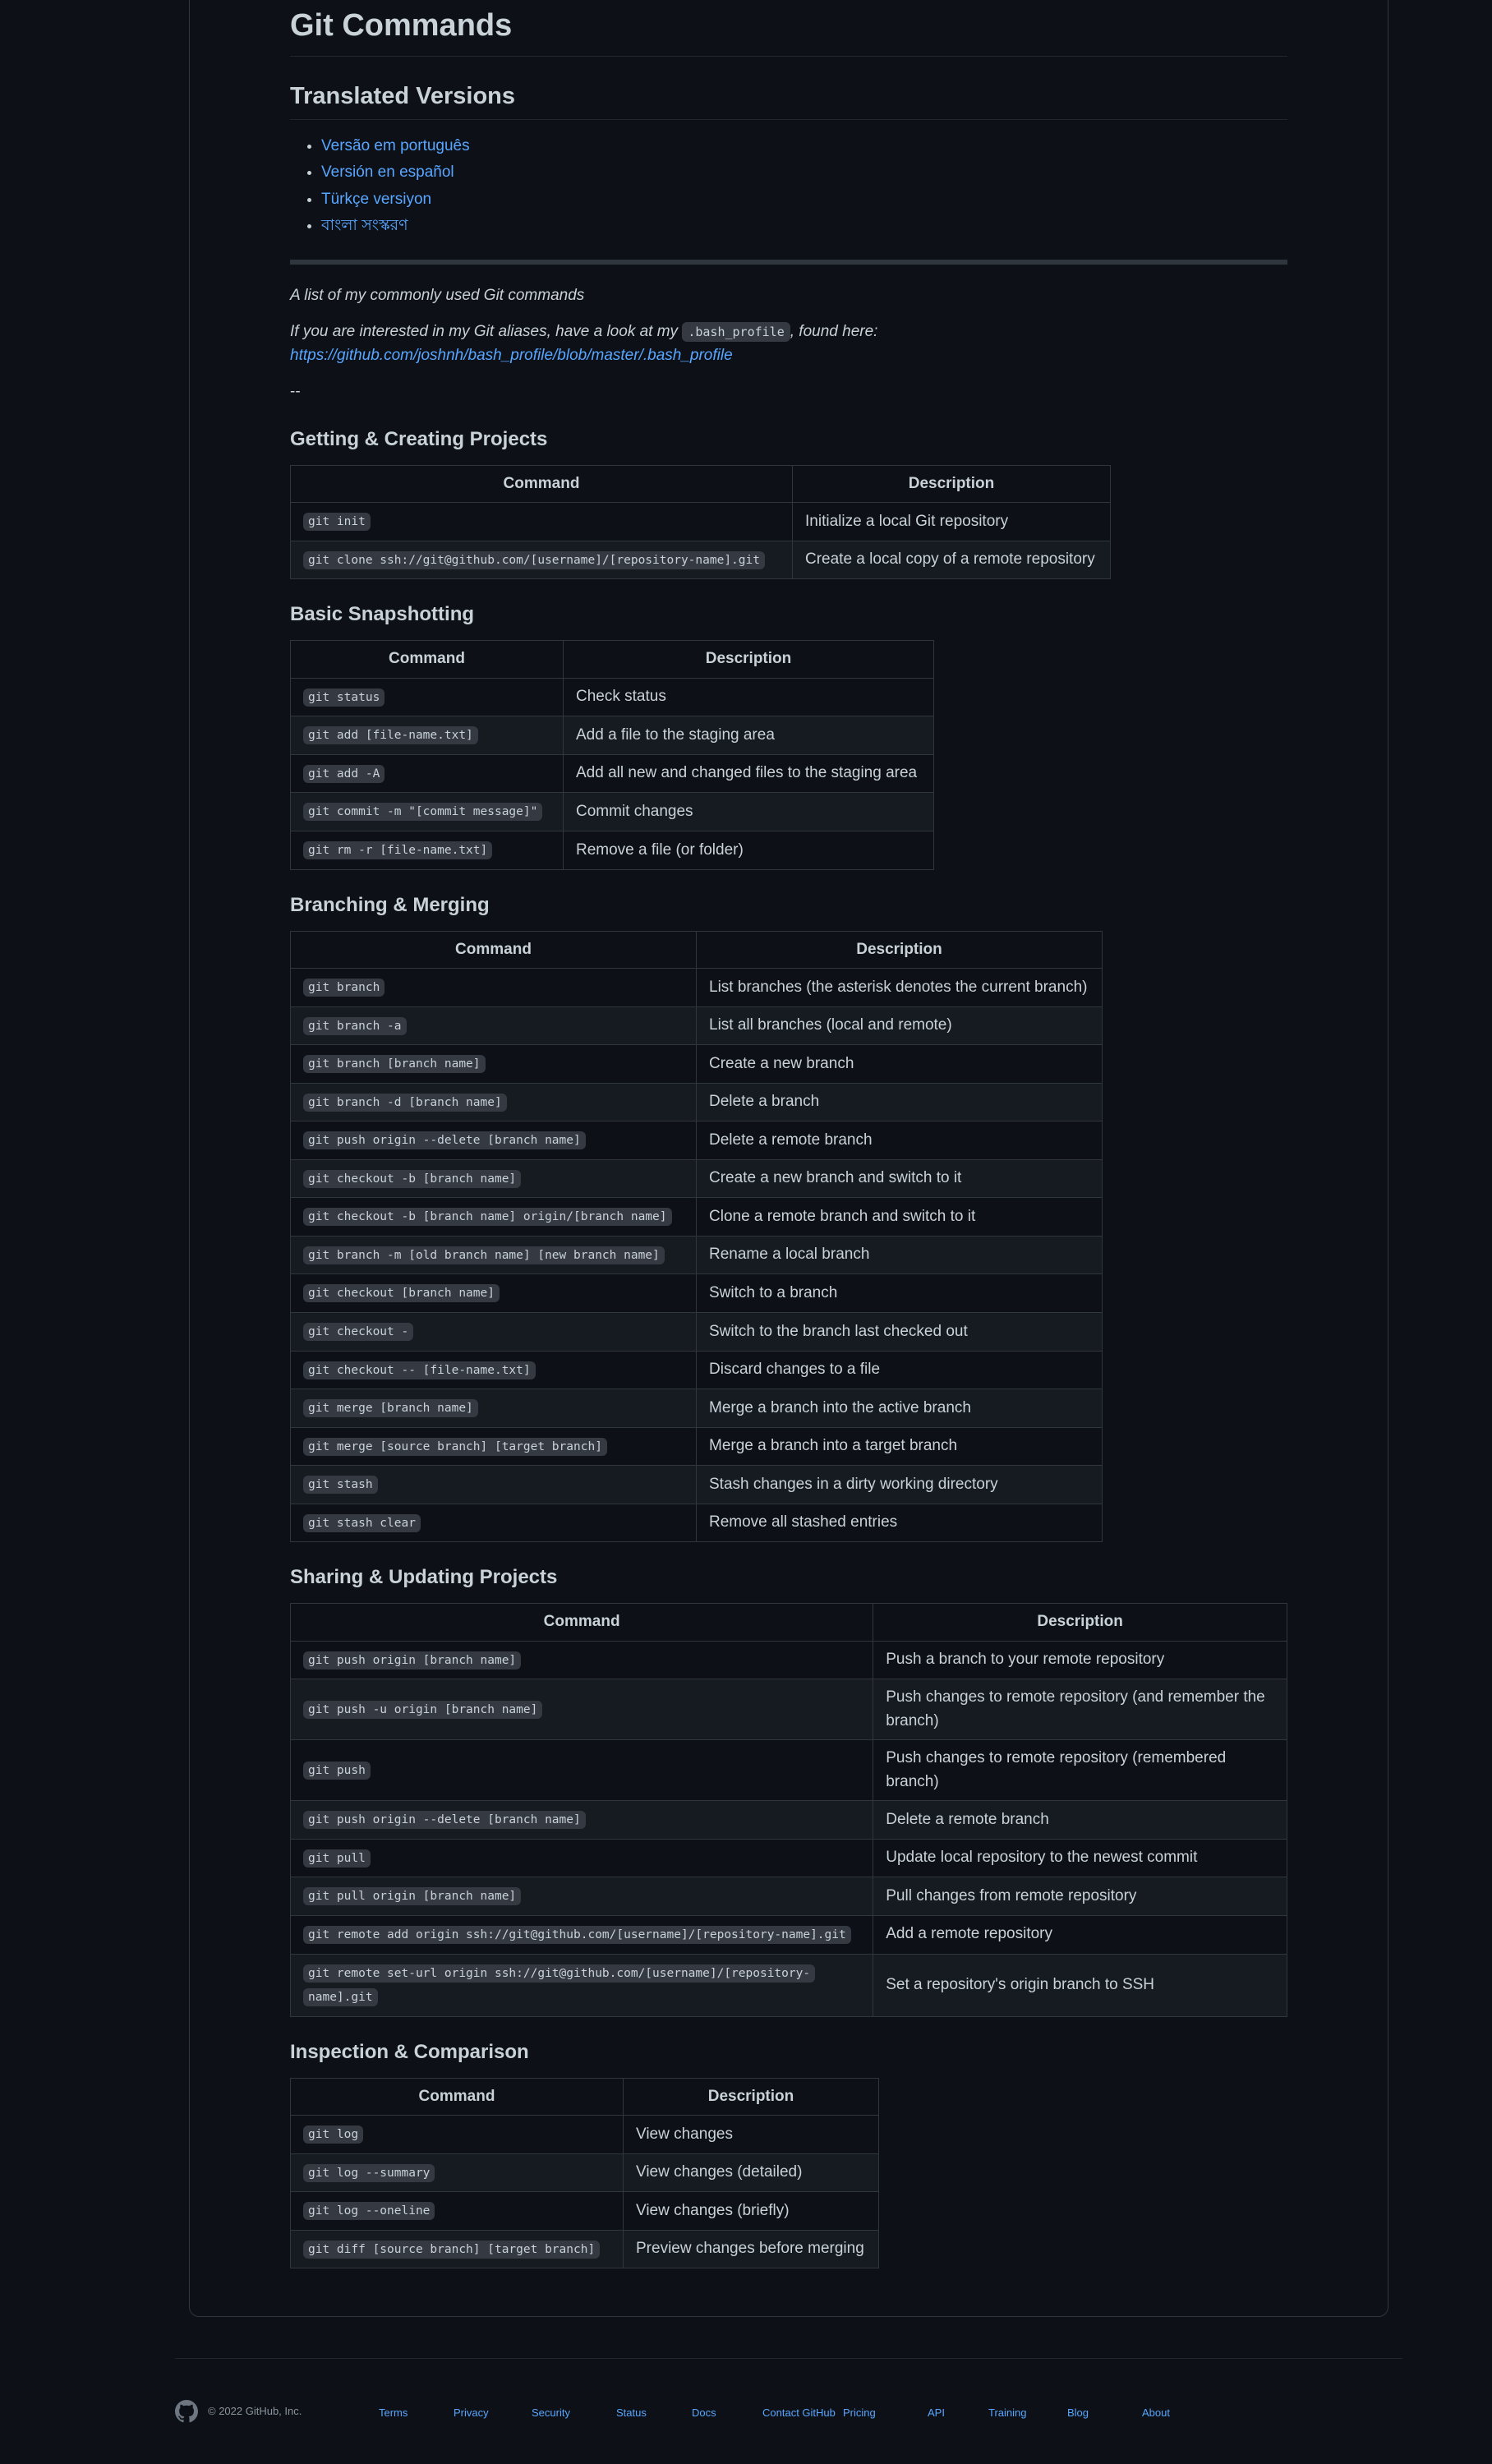 The height and width of the screenshot is (2464, 1492). Describe the element at coordinates (654, 2413) in the screenshot. I see `footer-link-status: Status` at that location.